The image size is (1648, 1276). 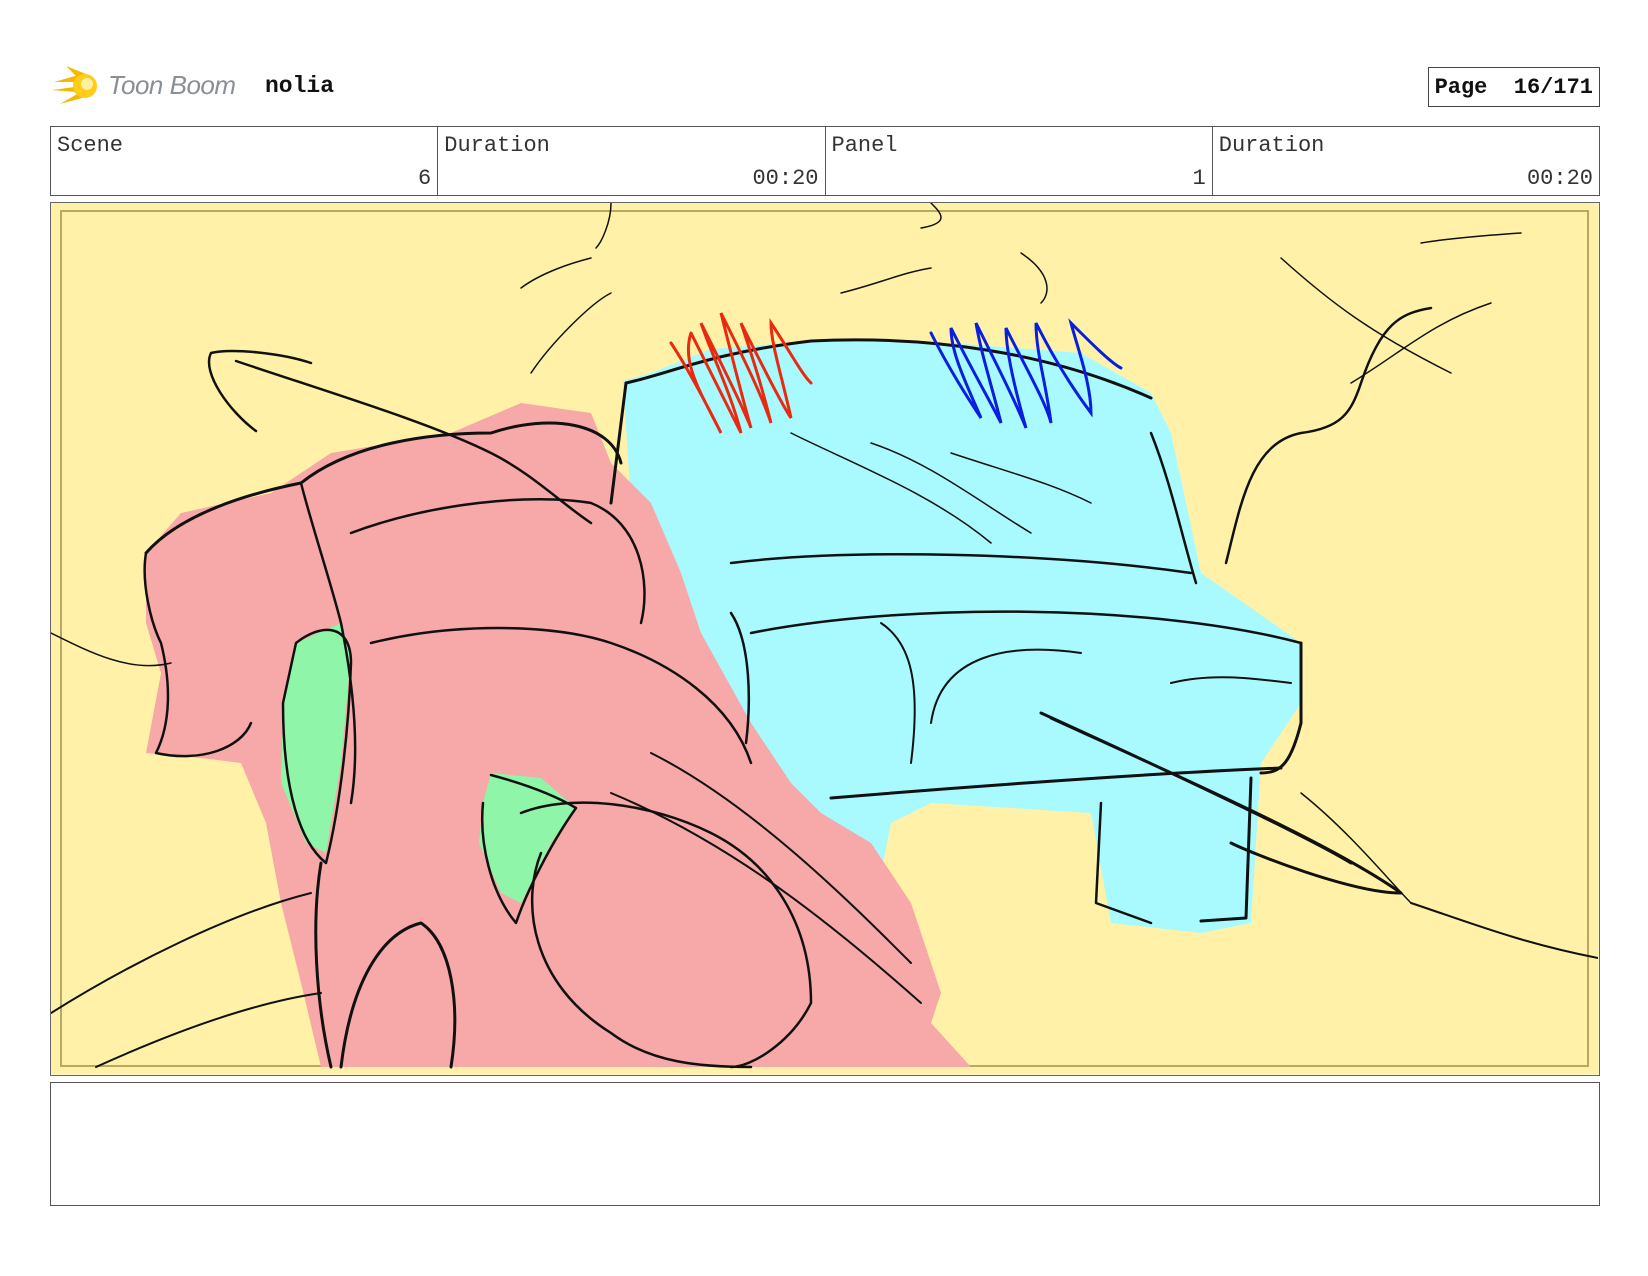 What do you see at coordinates (425, 178) in the screenshot?
I see `scene-value: 6` at bounding box center [425, 178].